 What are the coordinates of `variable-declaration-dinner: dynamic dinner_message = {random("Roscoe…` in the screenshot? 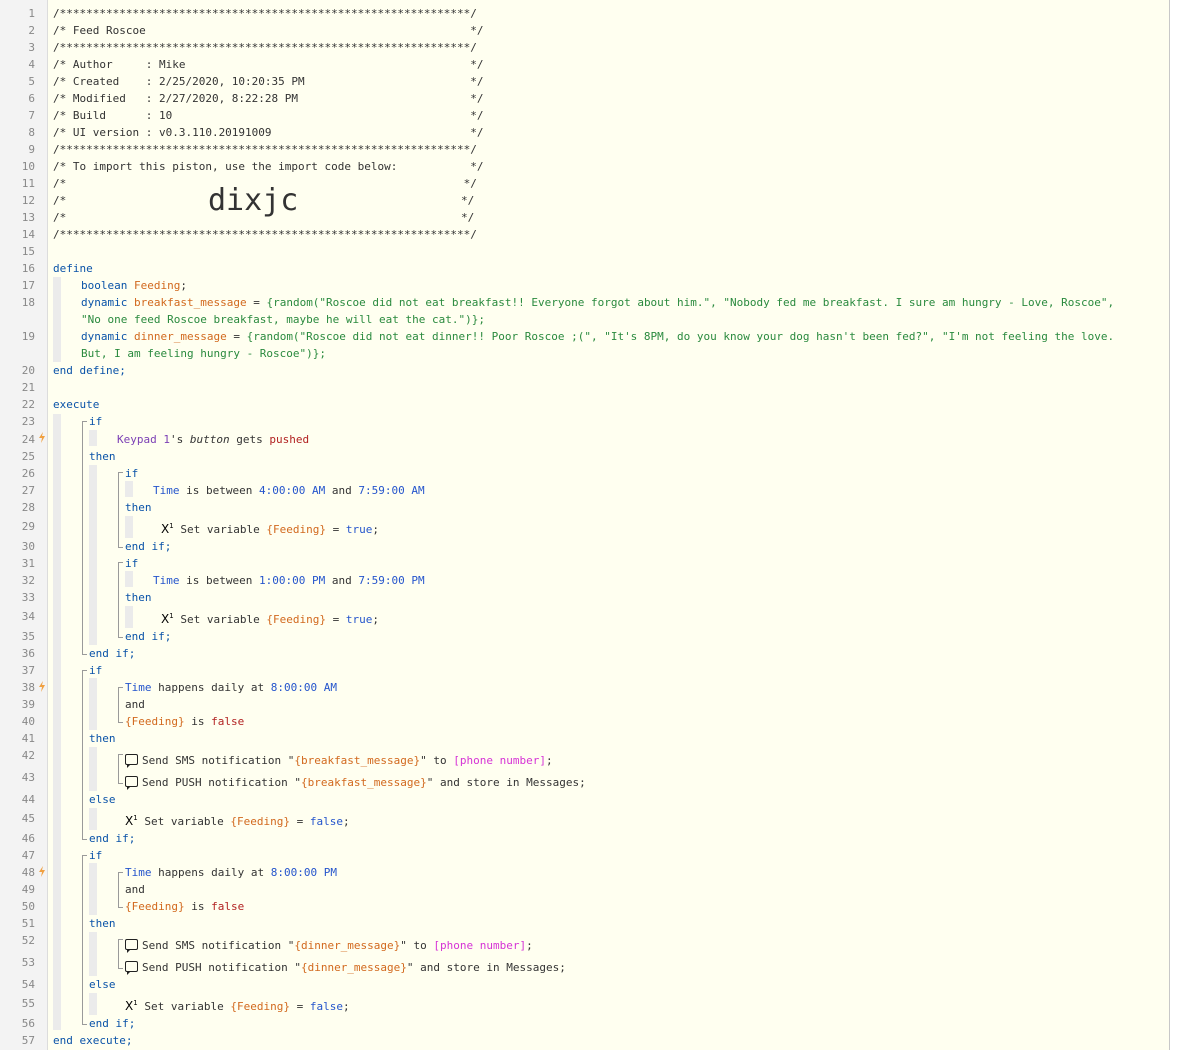 It's located at (597, 336).